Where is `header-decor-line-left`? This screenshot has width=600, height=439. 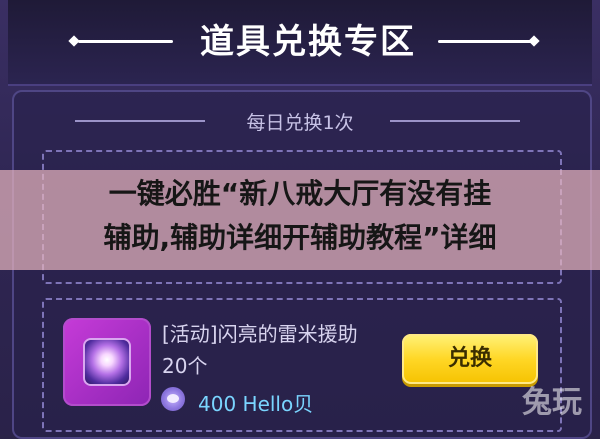
header-decor-line-left is located at coordinates (125, 41).